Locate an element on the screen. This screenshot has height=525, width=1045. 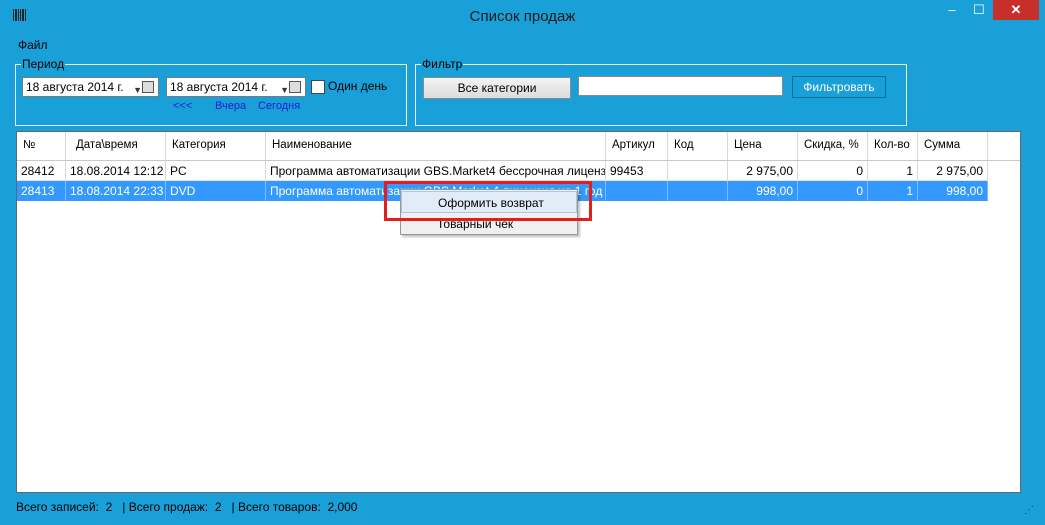
column-header: Кол-во is located at coordinates (893, 146).